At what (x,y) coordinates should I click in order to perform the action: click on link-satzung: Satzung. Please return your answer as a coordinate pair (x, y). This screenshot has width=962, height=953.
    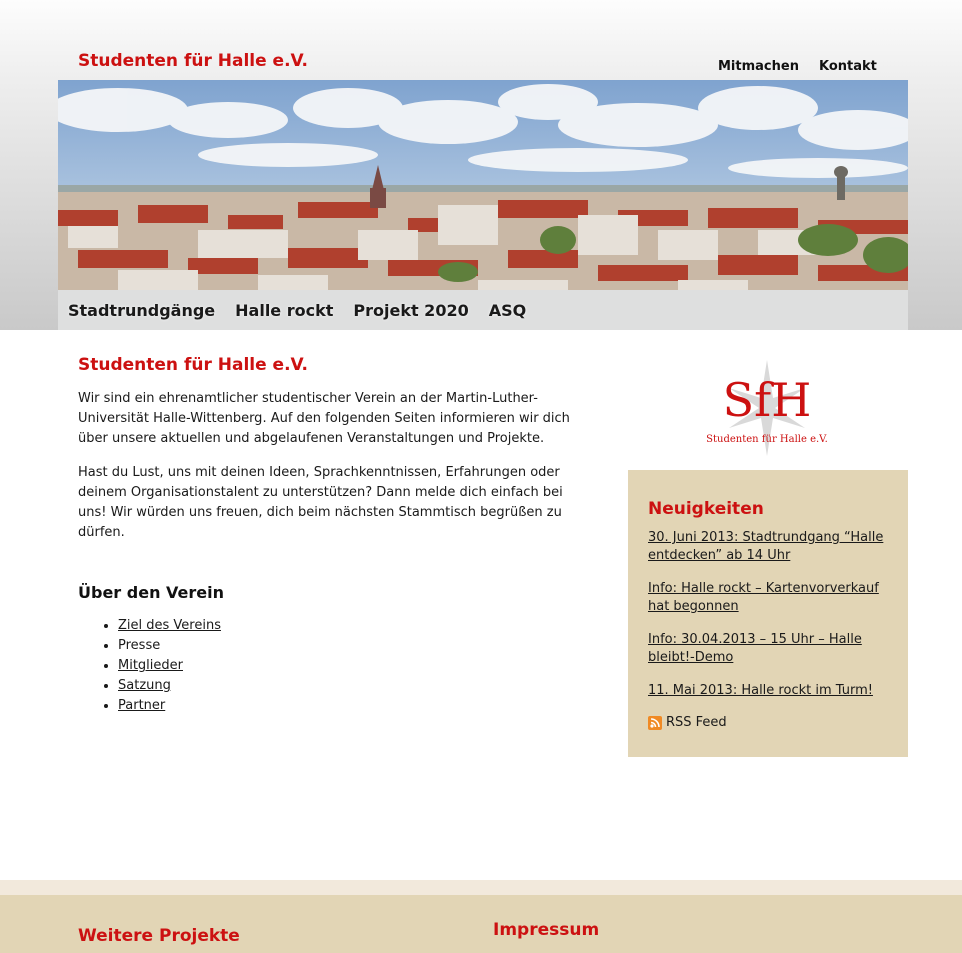
    Looking at the image, I should click on (144, 685).